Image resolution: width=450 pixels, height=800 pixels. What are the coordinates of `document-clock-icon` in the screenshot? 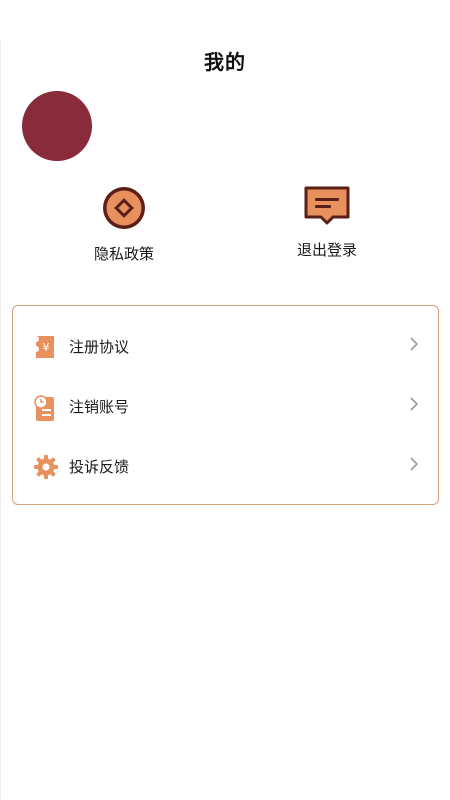 It's located at (44, 408).